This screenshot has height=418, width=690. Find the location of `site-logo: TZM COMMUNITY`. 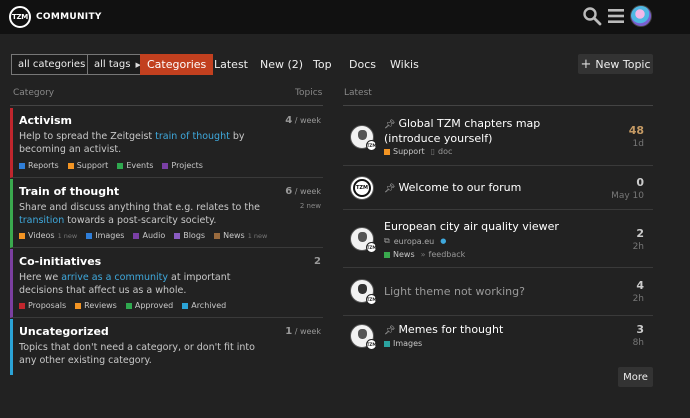

site-logo: TZM COMMUNITY is located at coordinates (55, 17).